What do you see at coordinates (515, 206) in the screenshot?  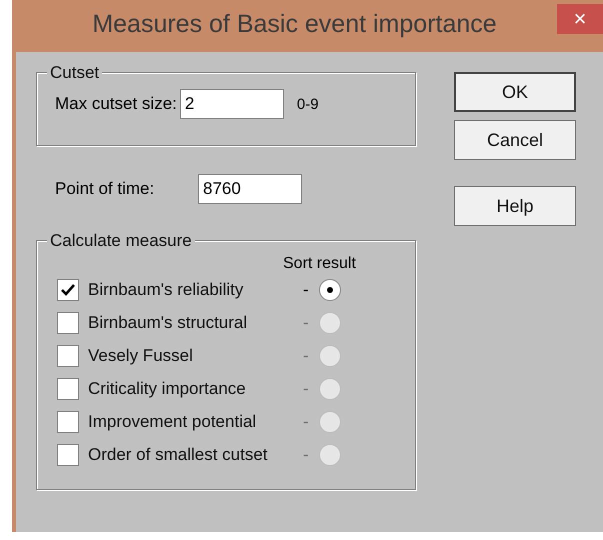 I see `dialog-button: Help` at bounding box center [515, 206].